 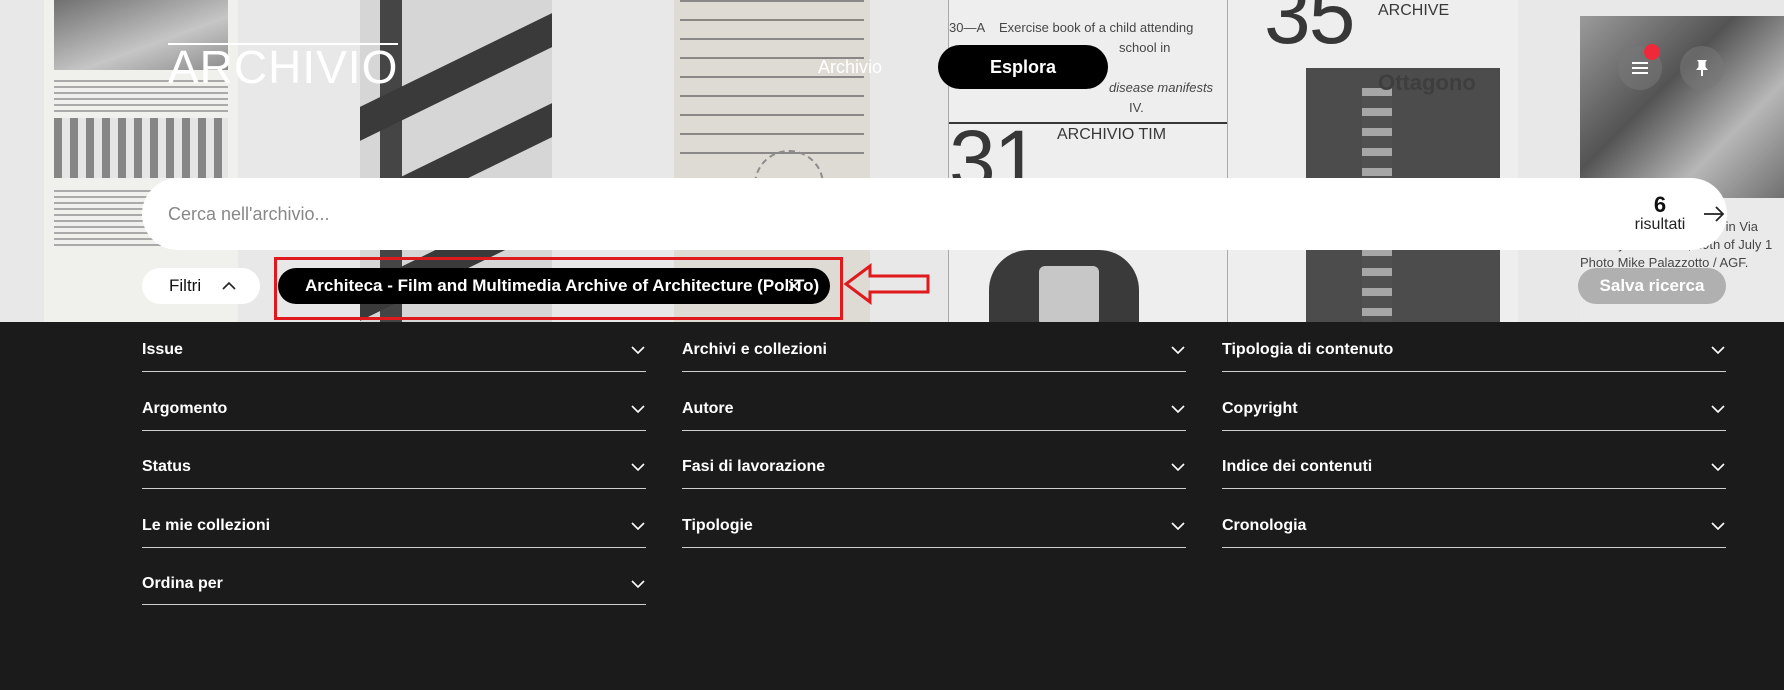 I want to click on search-bar: 6 risultati, so click(x=934, y=214).